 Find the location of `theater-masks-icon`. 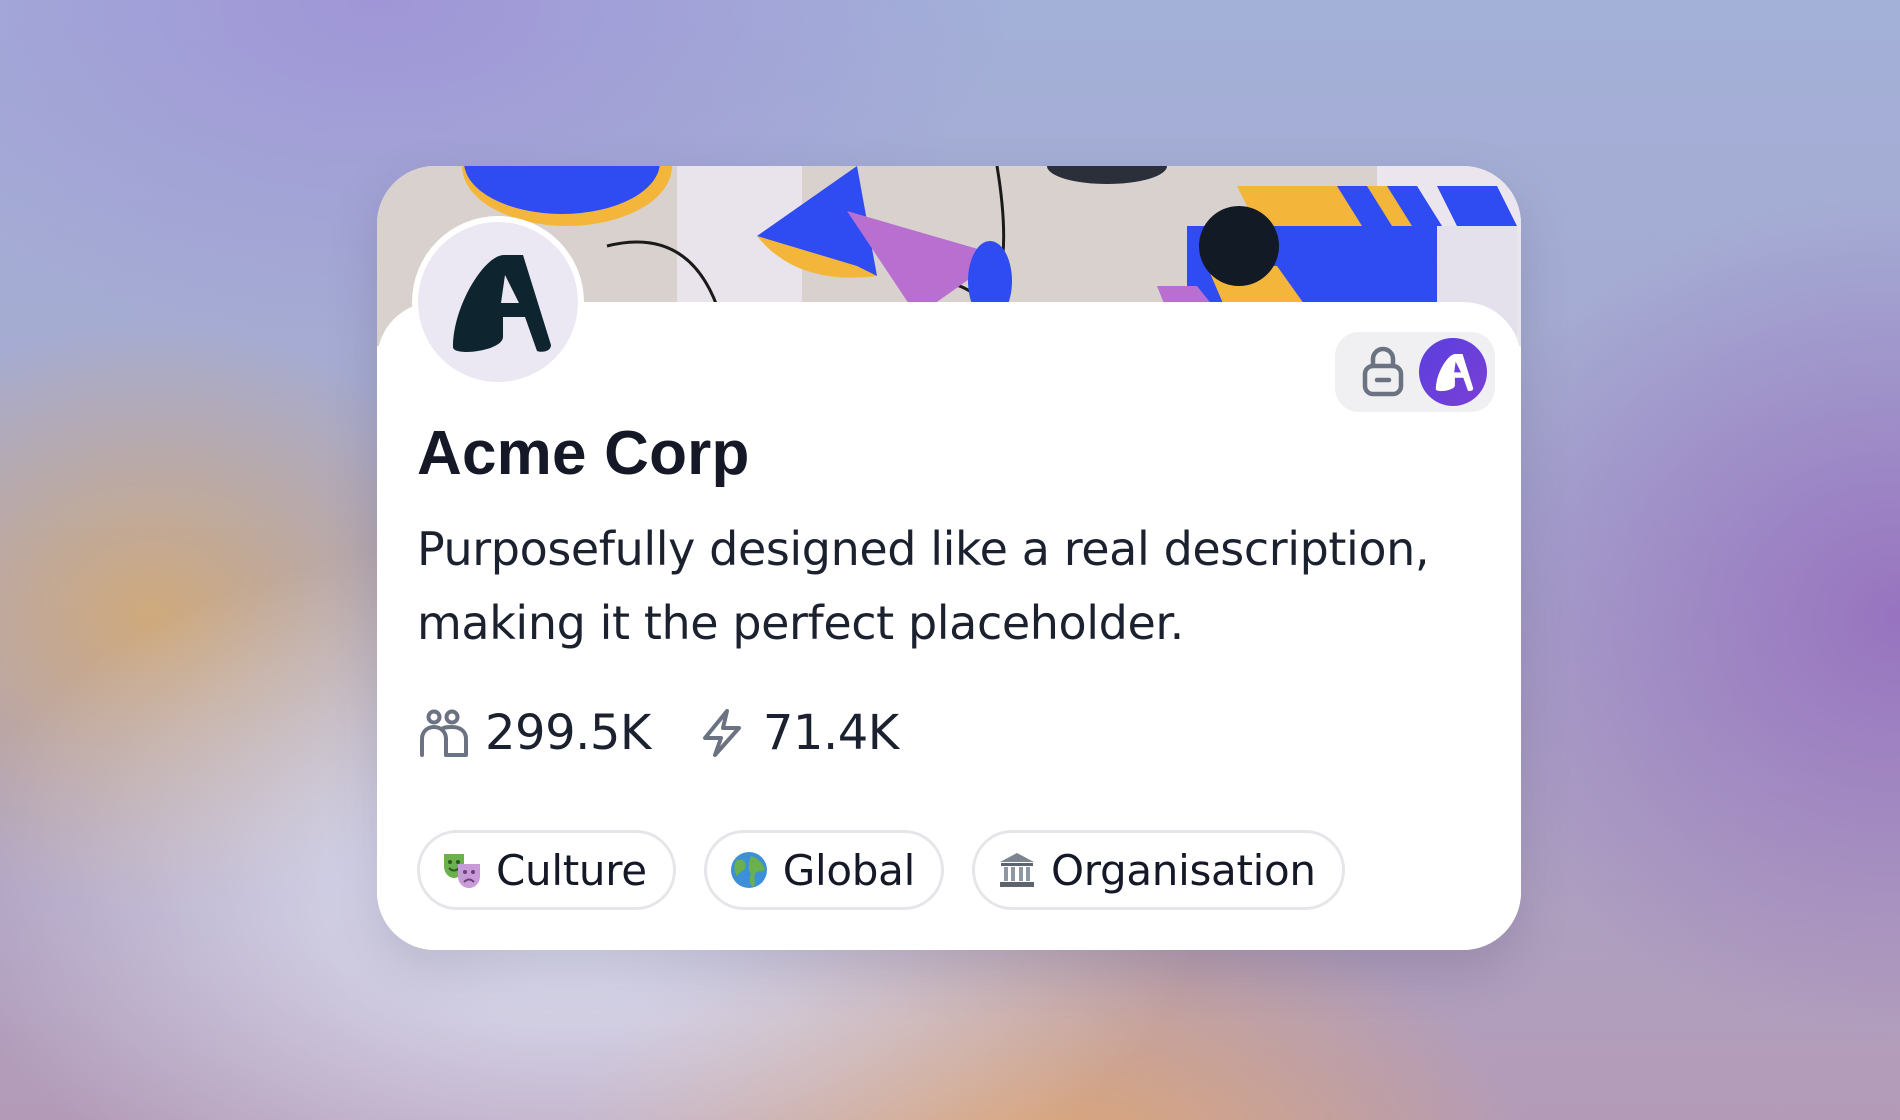

theater-masks-icon is located at coordinates (462, 870).